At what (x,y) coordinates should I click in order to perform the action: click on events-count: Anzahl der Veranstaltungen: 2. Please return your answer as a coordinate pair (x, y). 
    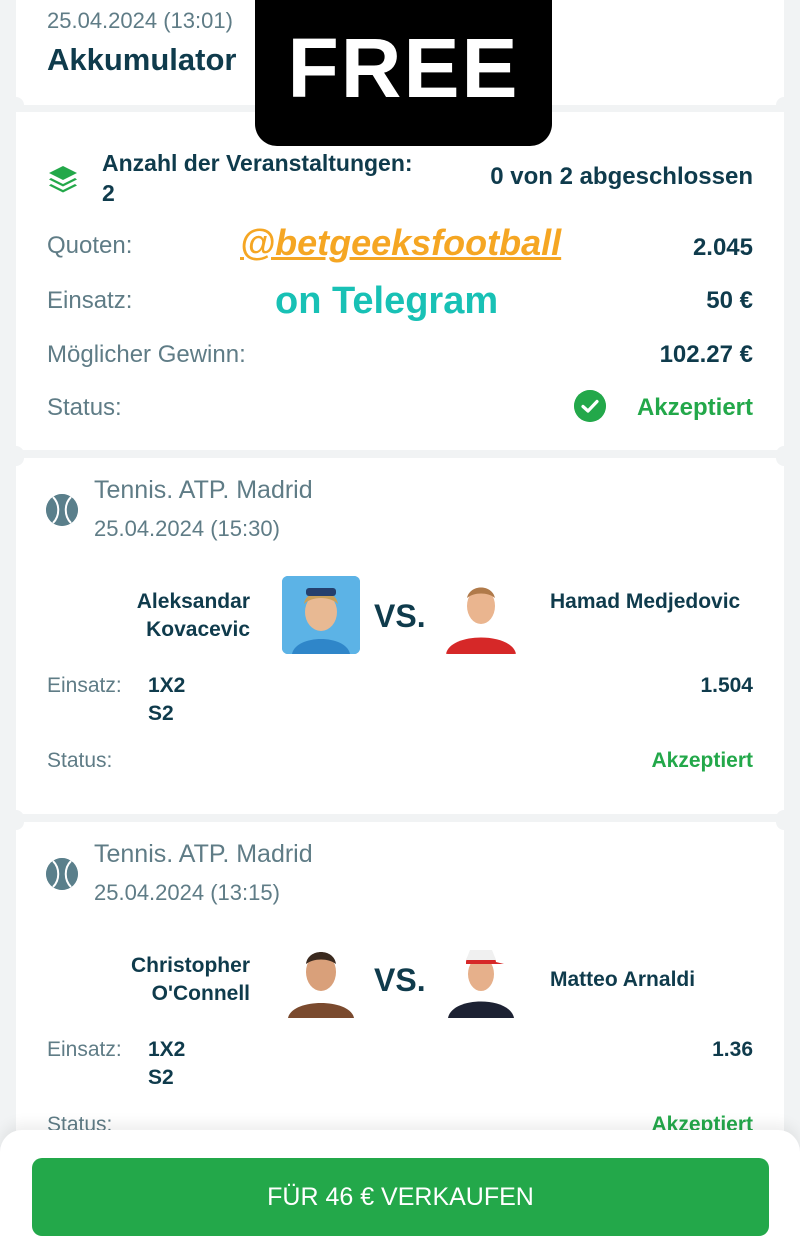
    Looking at the image, I should click on (287, 178).